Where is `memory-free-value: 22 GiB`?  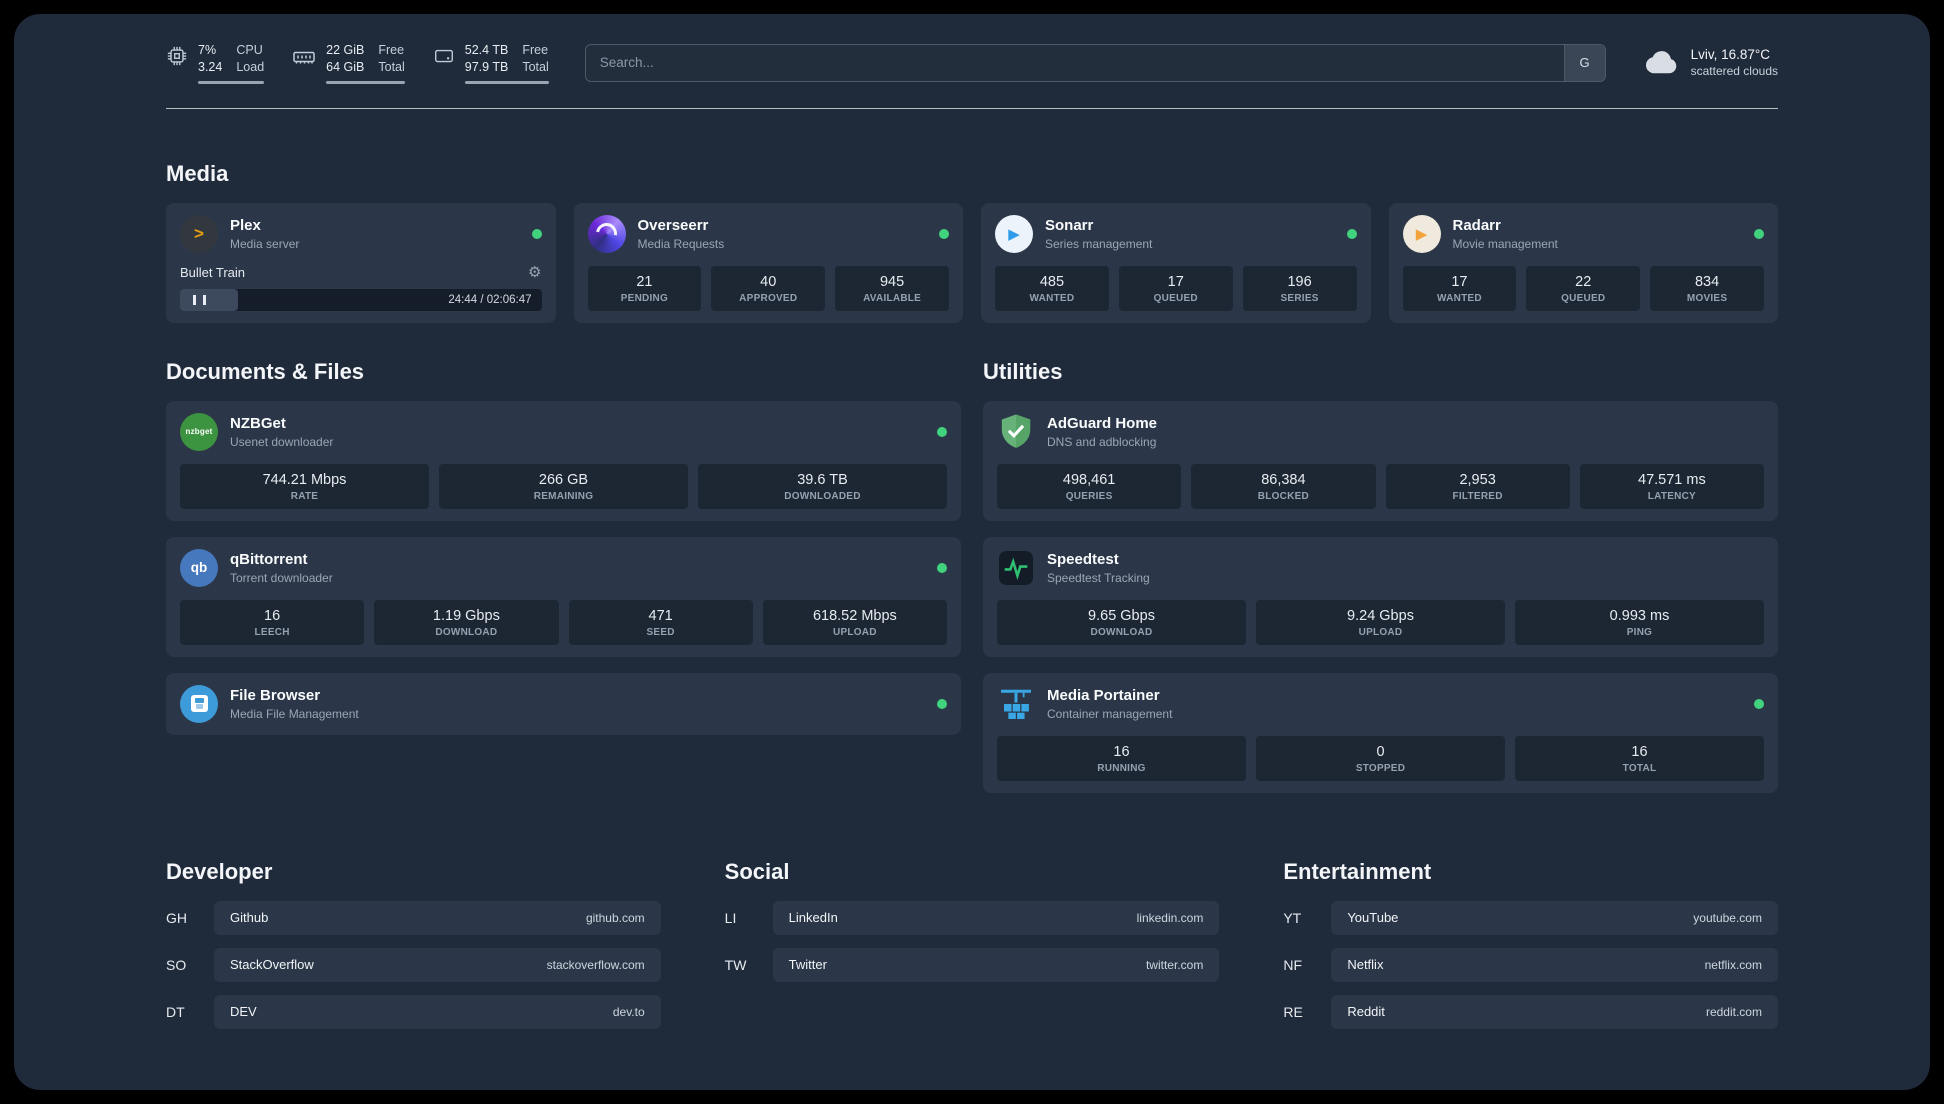 memory-free-value: 22 GiB is located at coordinates (345, 50).